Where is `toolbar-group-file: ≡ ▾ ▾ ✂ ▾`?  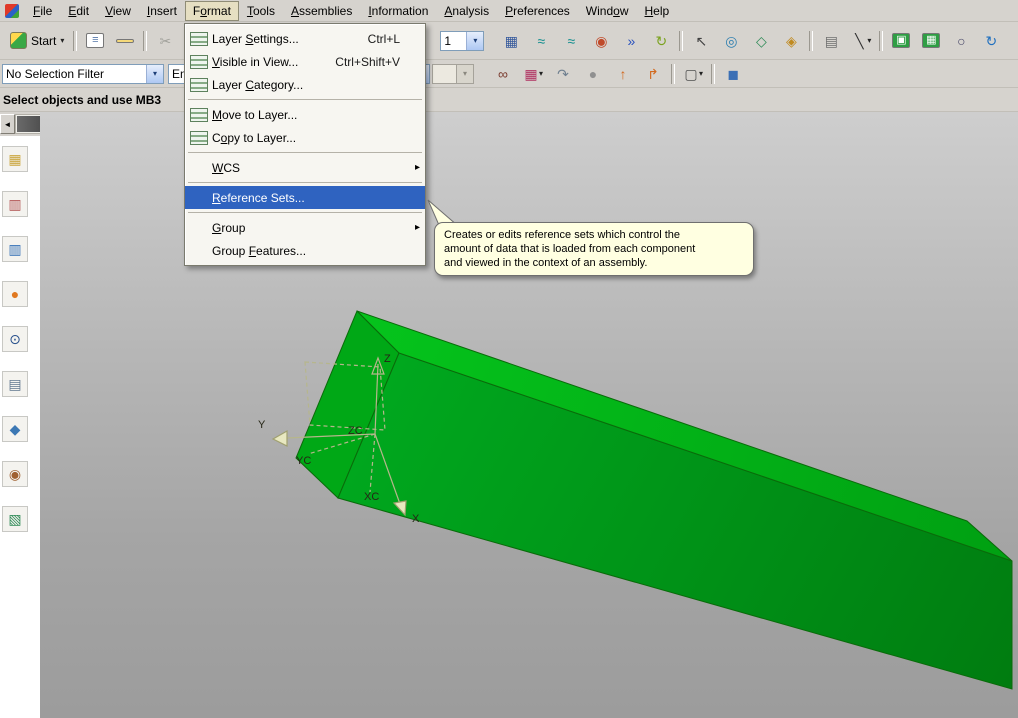
toolbar-group-file: ≡ ▾ ▾ ✂ ▾ is located at coordinates (130, 41).